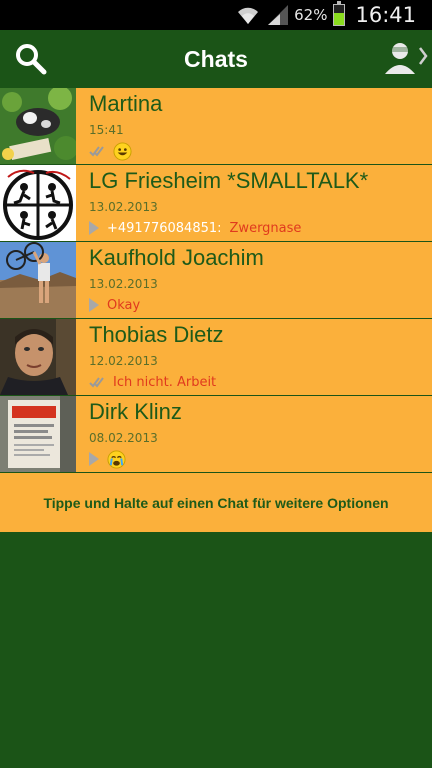 The image size is (432, 768). What do you see at coordinates (405, 59) in the screenshot?
I see `contact-icon` at bounding box center [405, 59].